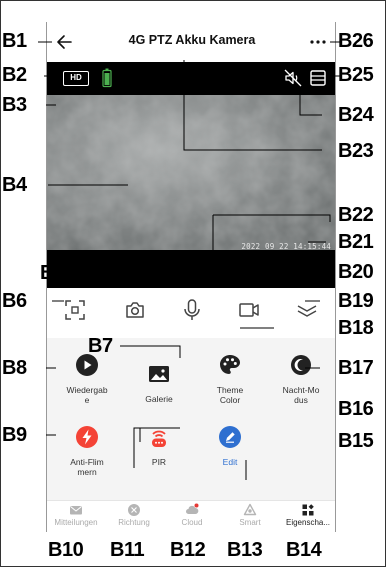  What do you see at coordinates (230, 395) in the screenshot?
I see `feature-label: Theme Color` at bounding box center [230, 395].